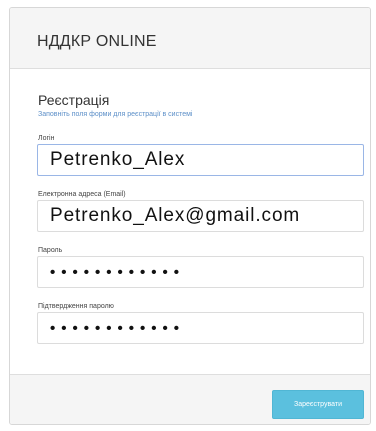 This screenshot has height=431, width=376. What do you see at coordinates (200, 272) in the screenshot?
I see `password-input` at bounding box center [200, 272].